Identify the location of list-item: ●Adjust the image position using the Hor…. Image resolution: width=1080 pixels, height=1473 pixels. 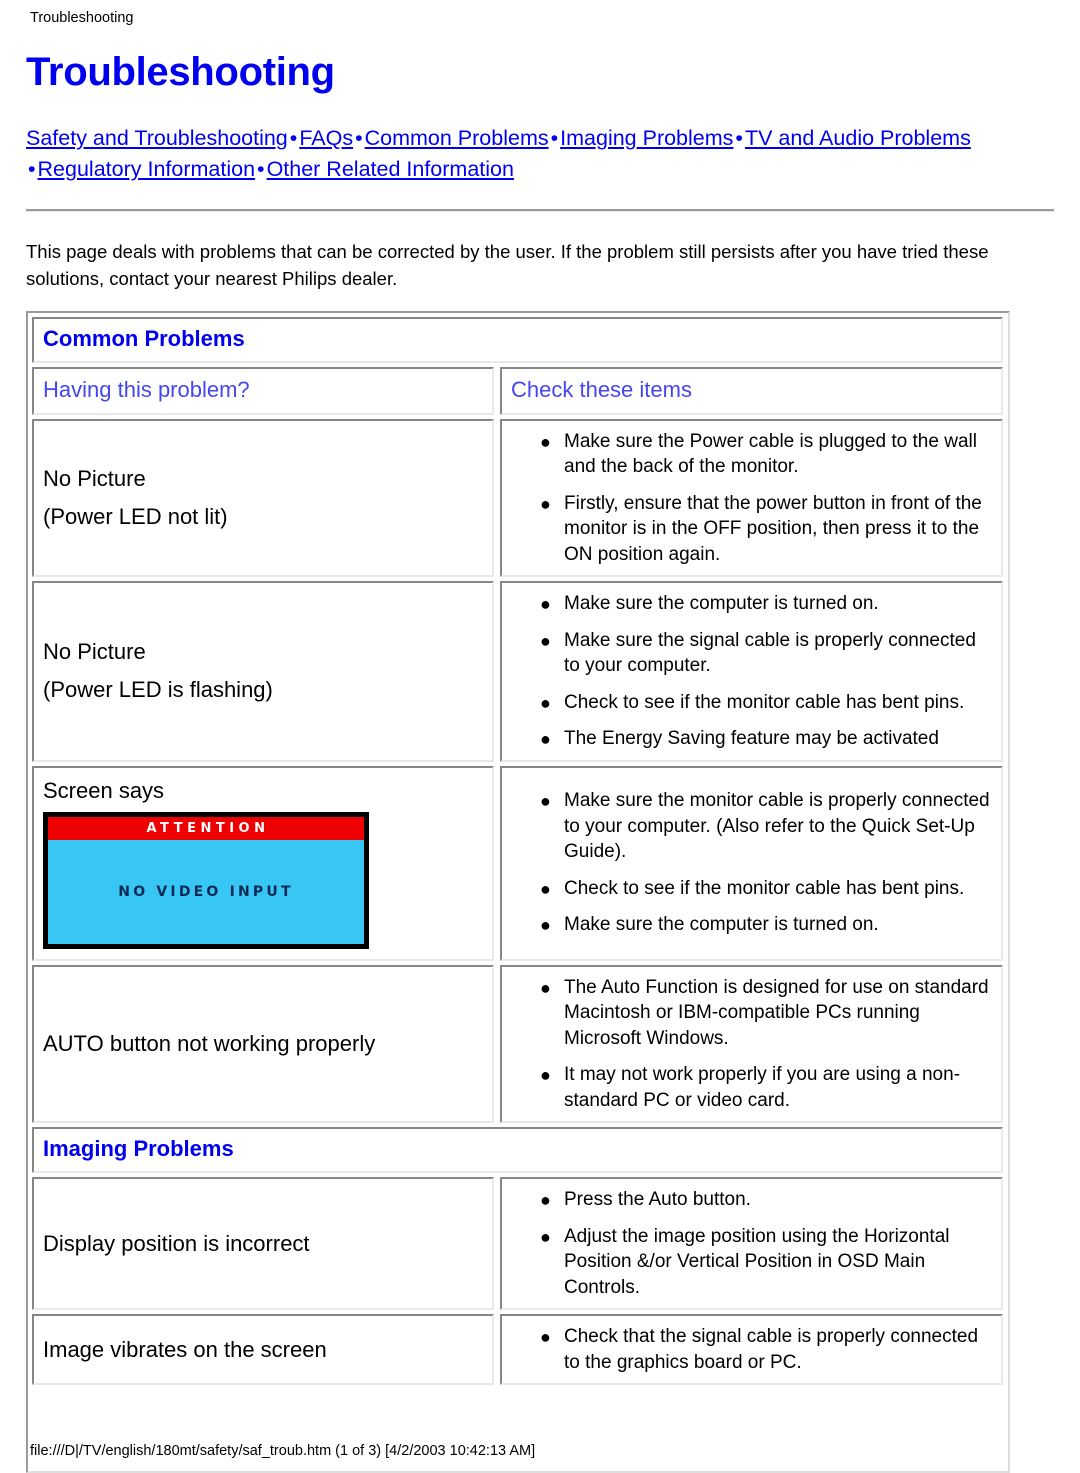
(746, 1262).